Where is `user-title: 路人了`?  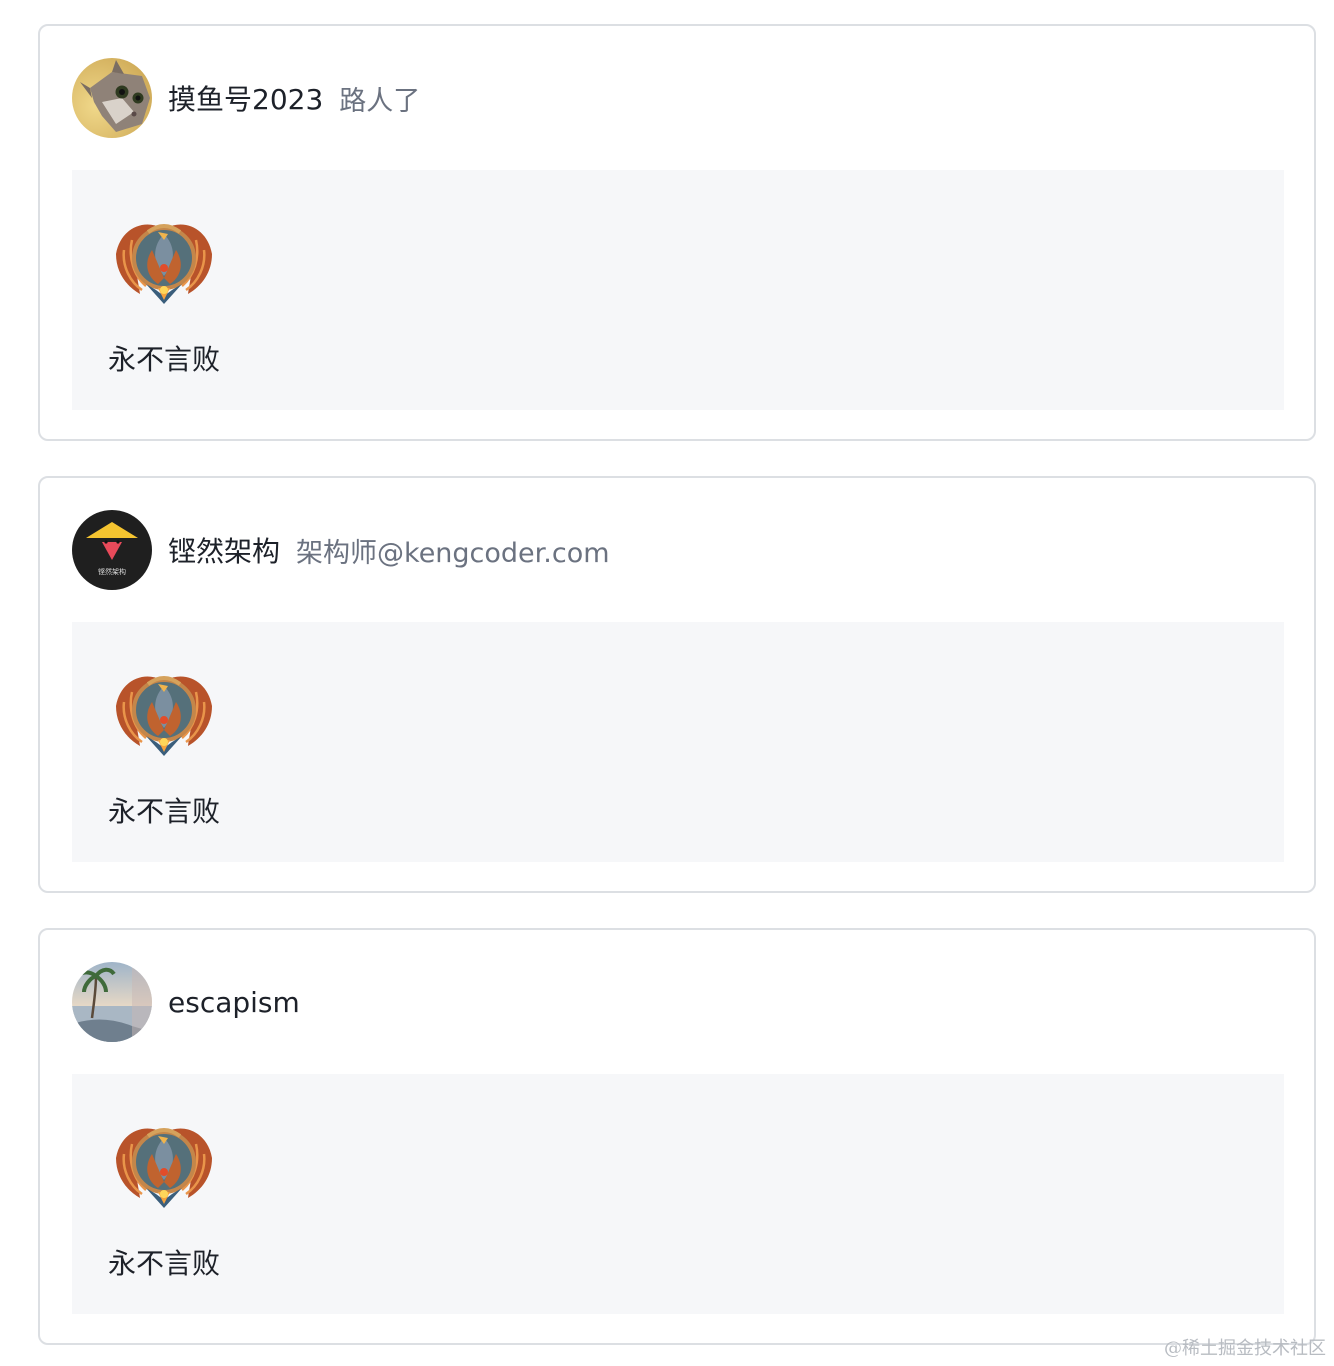
user-title: 路人了 is located at coordinates (380, 101).